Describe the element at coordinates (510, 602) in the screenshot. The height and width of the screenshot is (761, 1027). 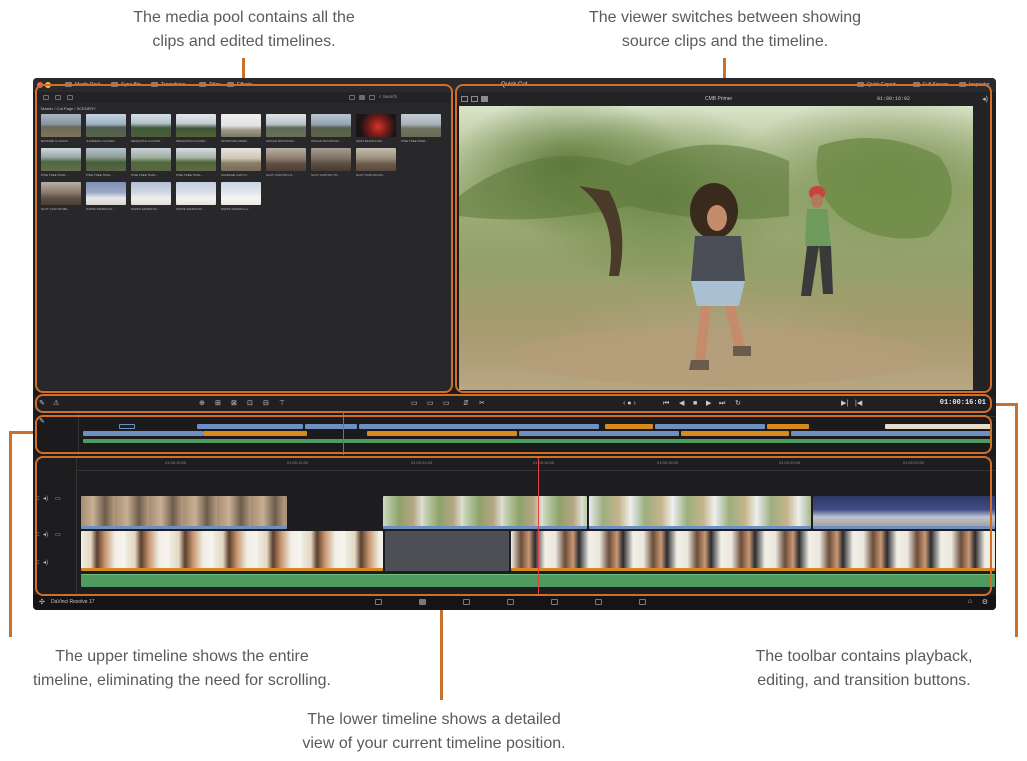
I see `fusion-page-button` at that location.